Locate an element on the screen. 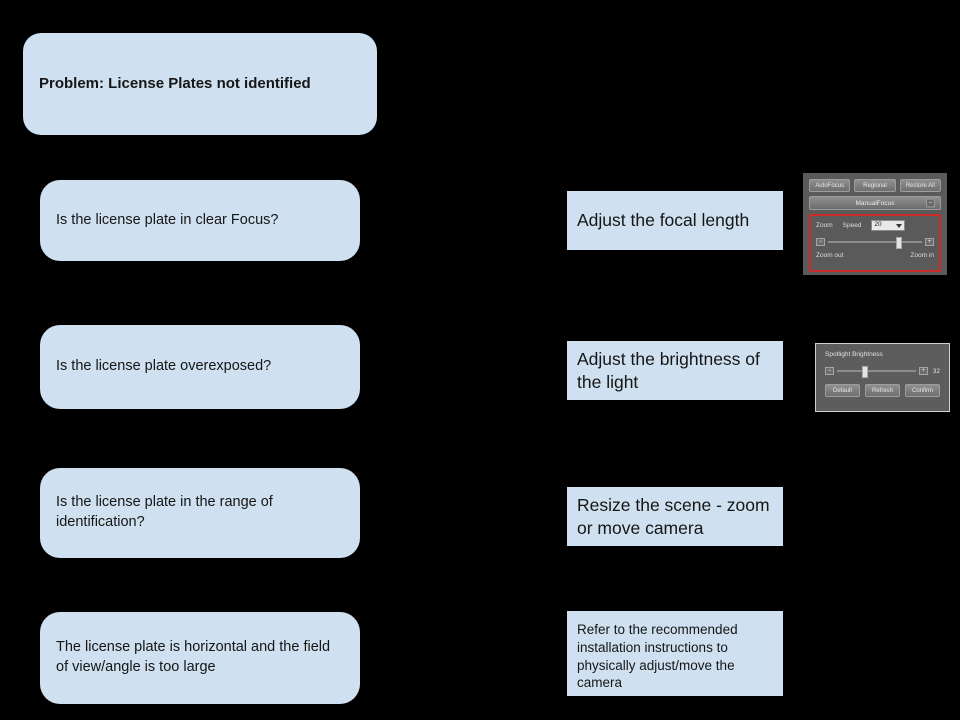 The height and width of the screenshot is (720, 960). action-node-resize-scene-label: Resize the scene - zoom or move camera is located at coordinates (673, 516).